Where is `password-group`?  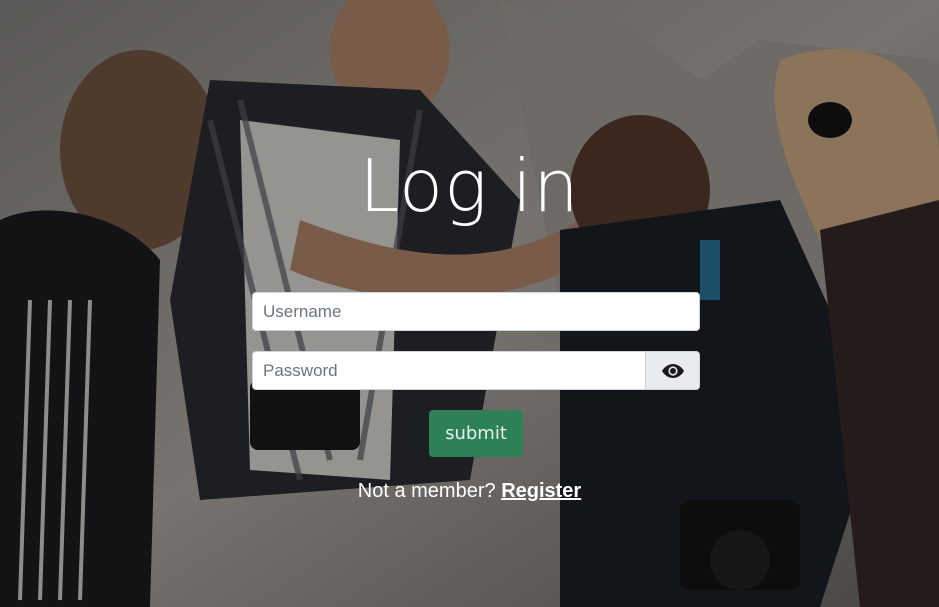
password-group is located at coordinates (476, 370).